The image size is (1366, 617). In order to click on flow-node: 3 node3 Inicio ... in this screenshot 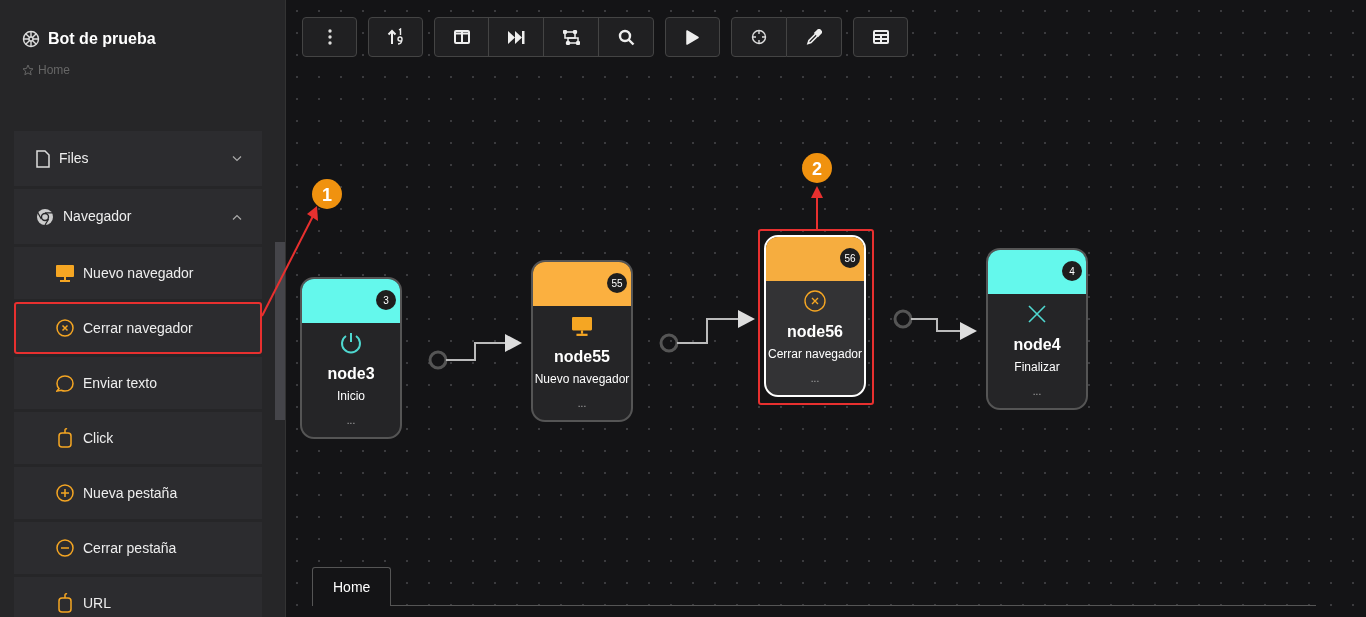, I will do `click(351, 358)`.